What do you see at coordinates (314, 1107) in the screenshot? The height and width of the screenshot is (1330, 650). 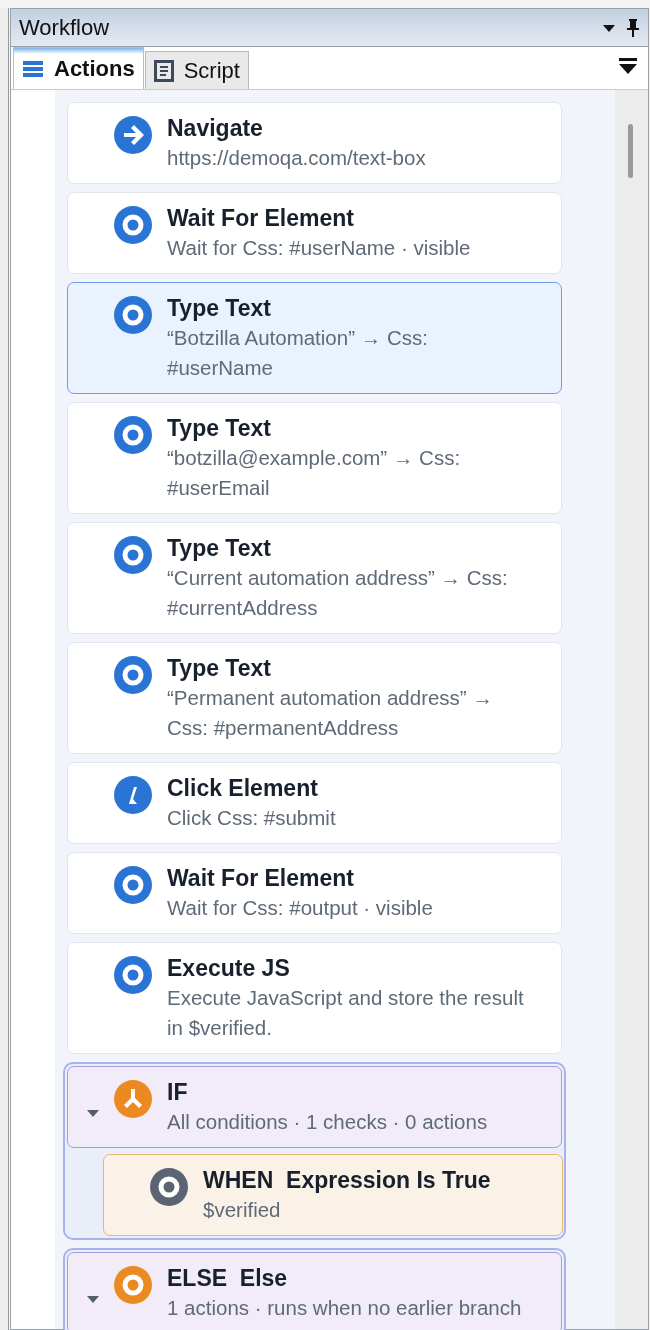 I see `branch-card: IF All conditions · 1 checks · 0 actions` at bounding box center [314, 1107].